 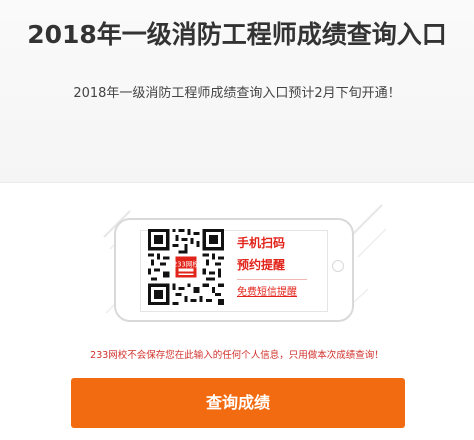 What do you see at coordinates (272, 290) in the screenshot?
I see `sms-reminder-link: 免费短信提醒` at bounding box center [272, 290].